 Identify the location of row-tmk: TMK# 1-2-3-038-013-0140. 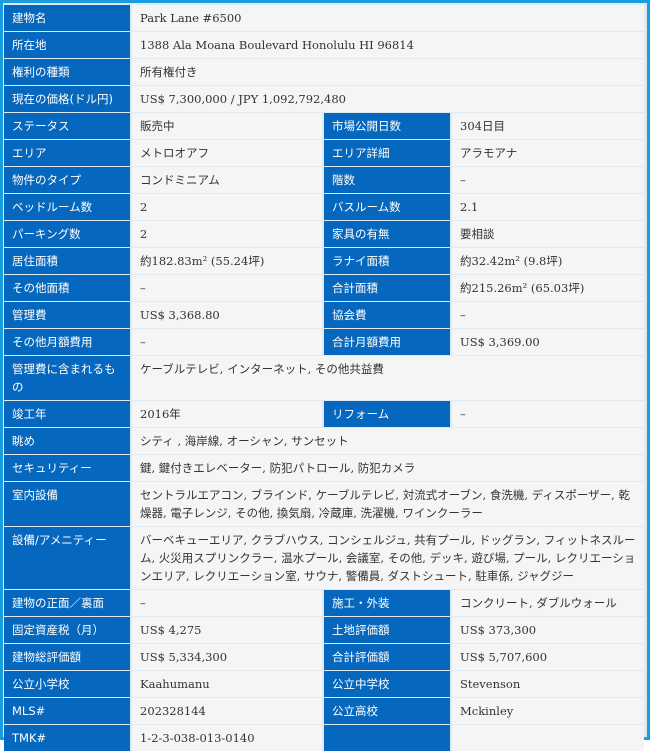
(324, 738).